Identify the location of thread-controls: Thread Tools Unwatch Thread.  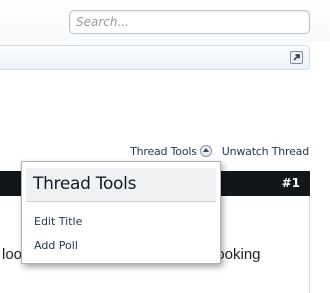
(219, 151).